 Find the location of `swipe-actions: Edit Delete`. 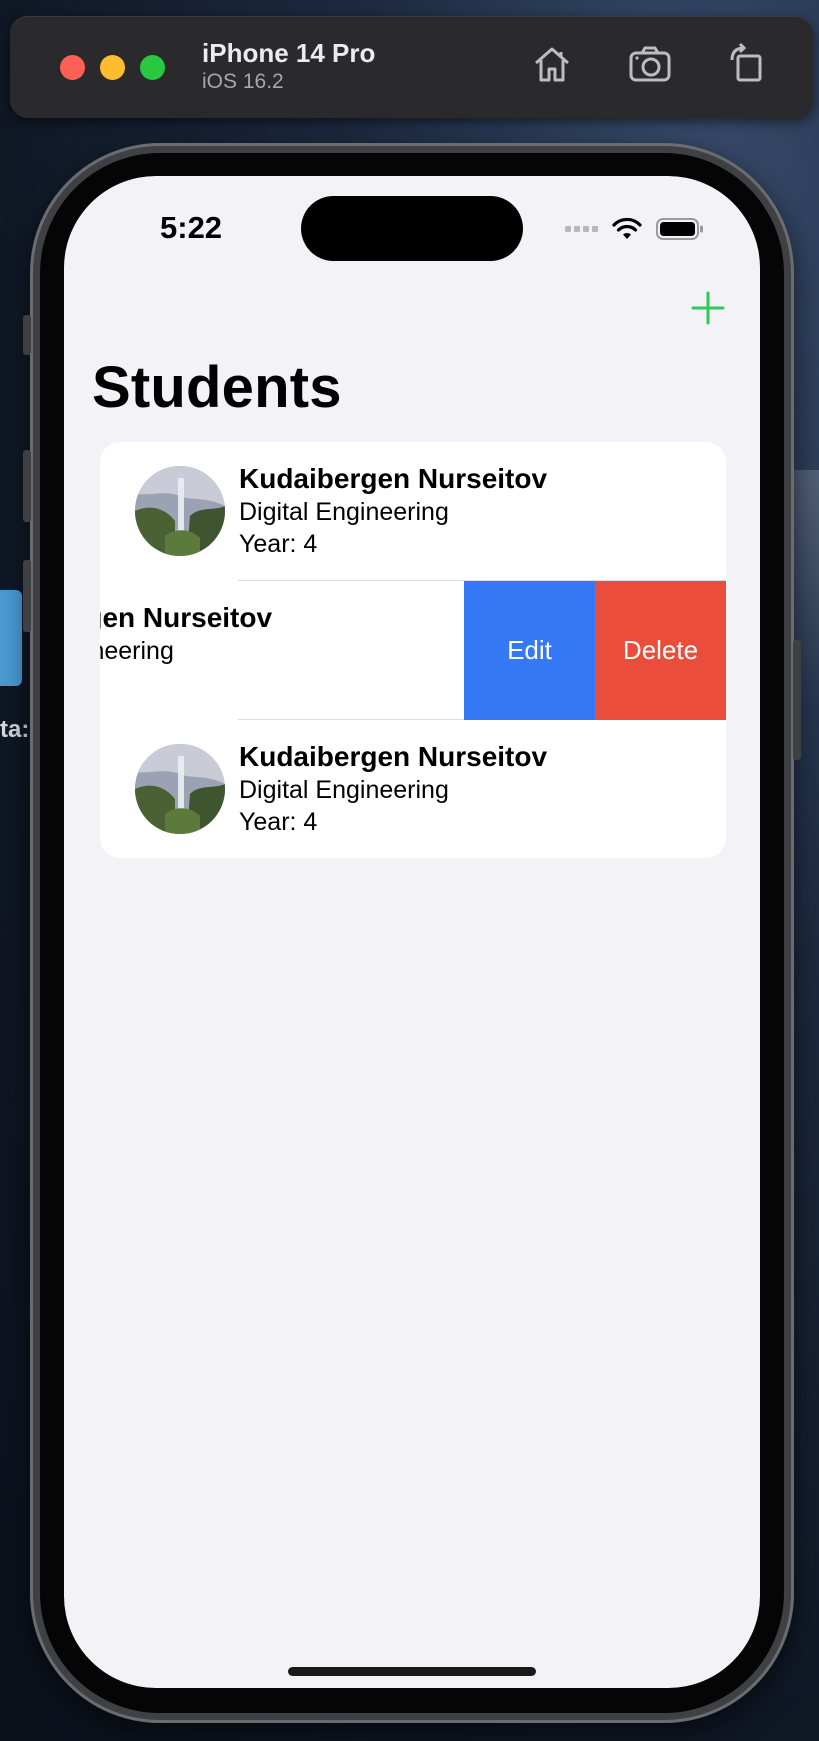

swipe-actions: Edit Delete is located at coordinates (595, 650).